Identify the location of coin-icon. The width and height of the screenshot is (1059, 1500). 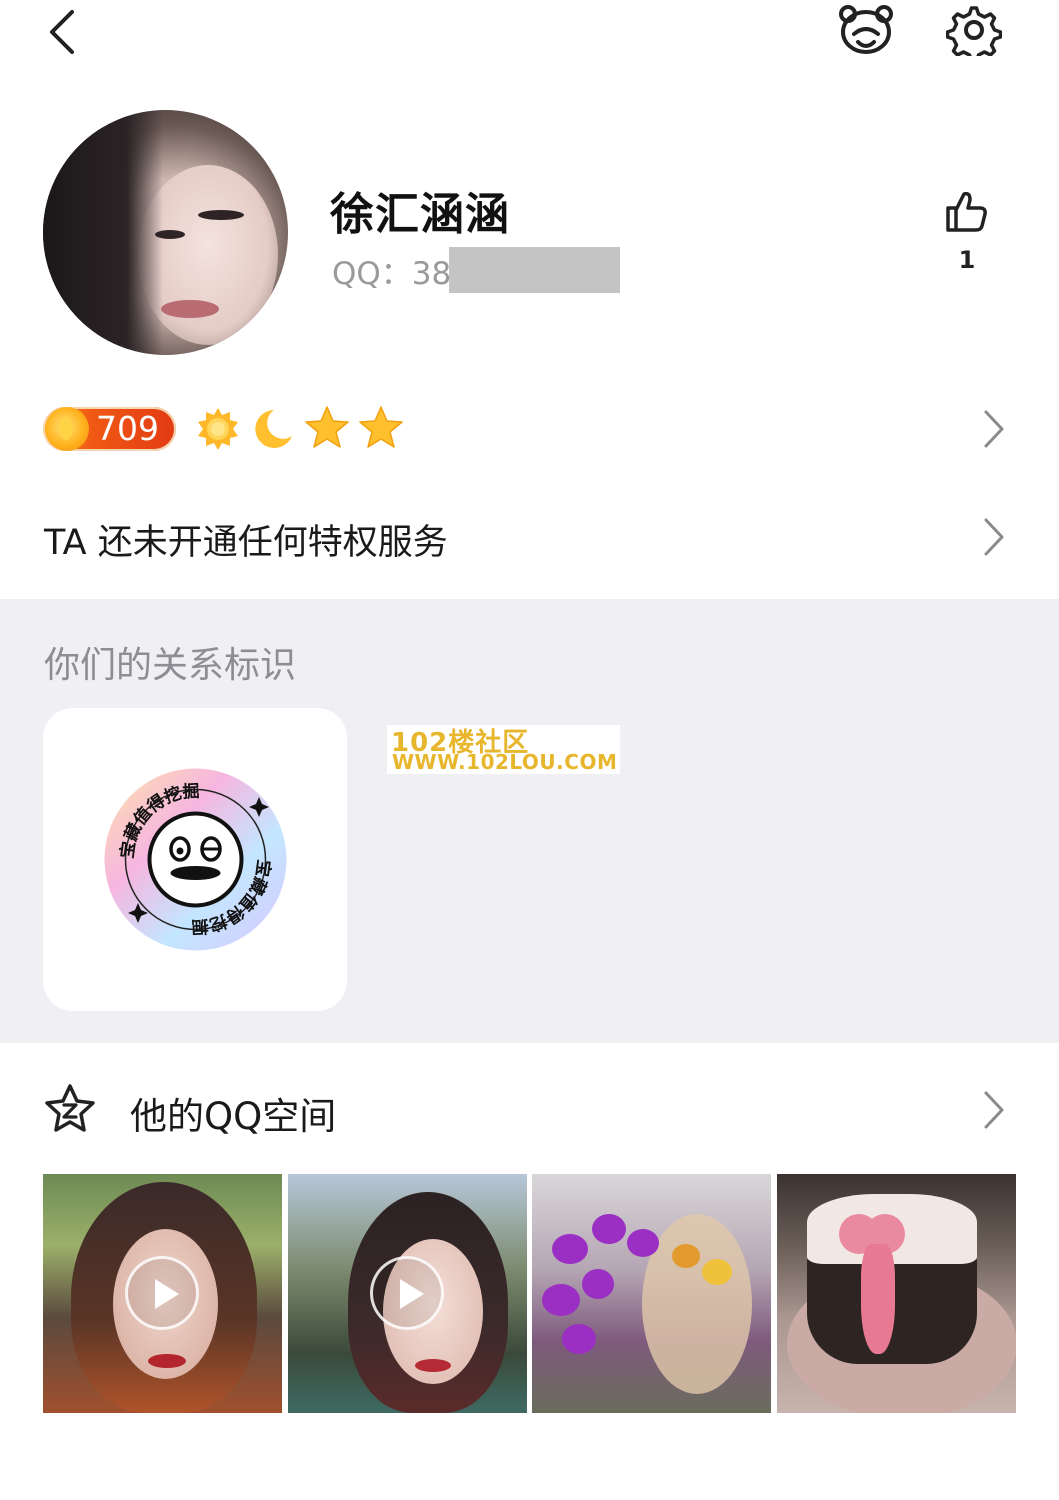
(67, 429).